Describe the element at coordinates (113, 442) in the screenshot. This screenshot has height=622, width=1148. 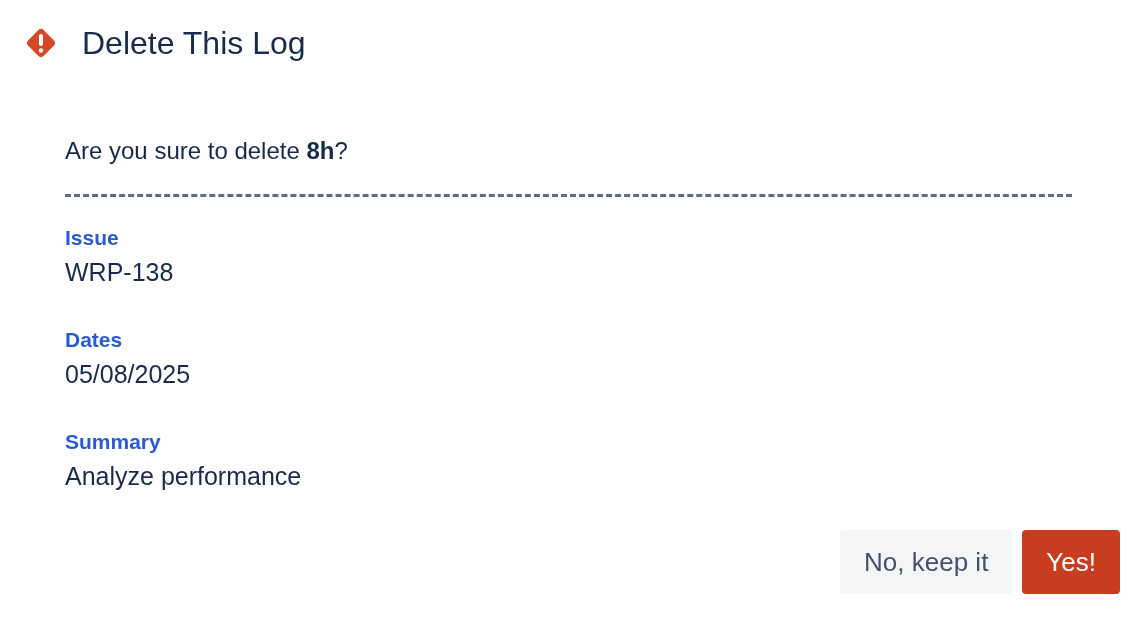
I see `field-label: Summary` at that location.